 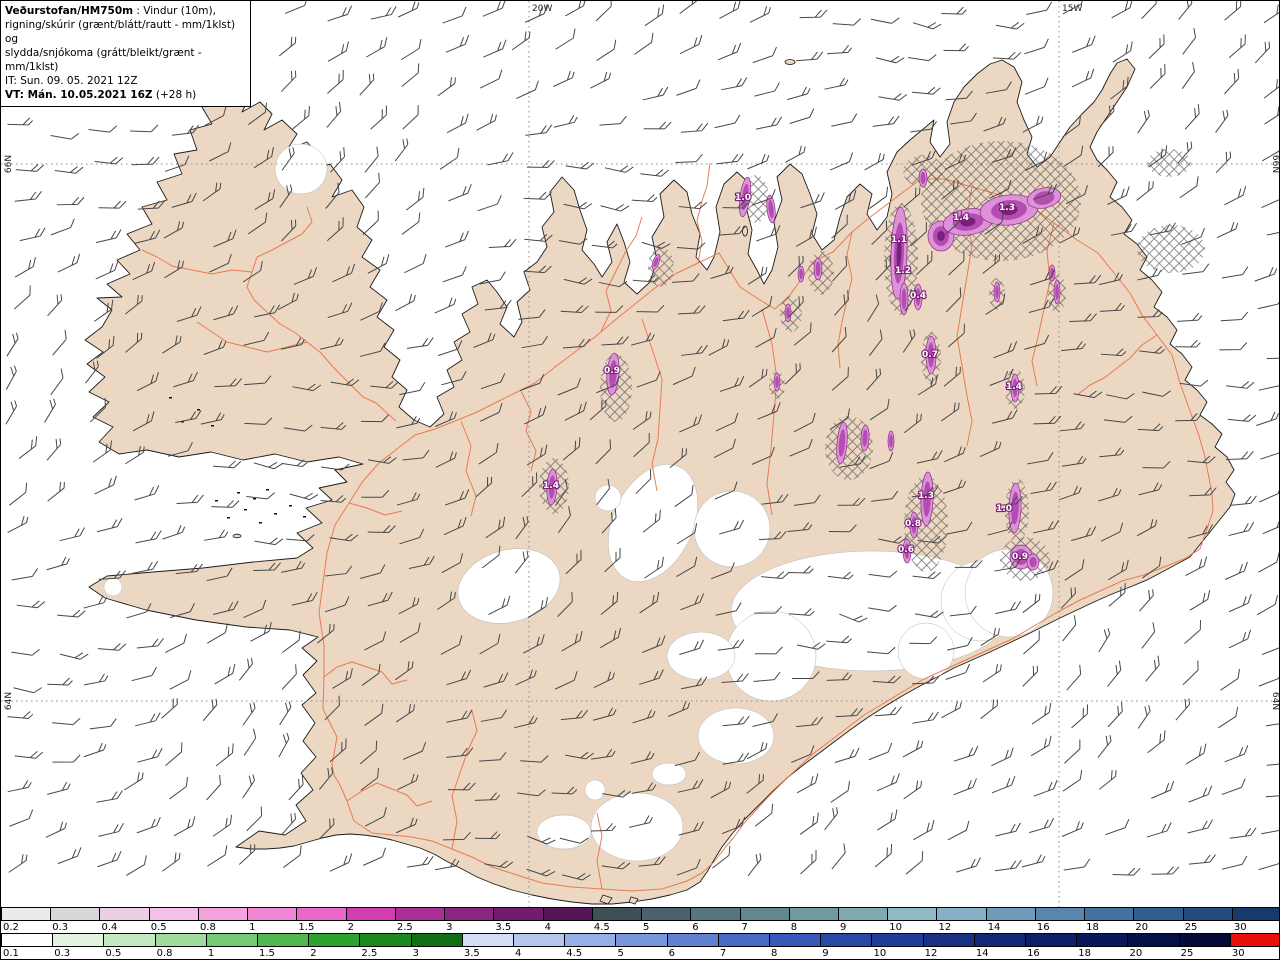 I want to click on threshold-label: 14, so click(x=994, y=927).